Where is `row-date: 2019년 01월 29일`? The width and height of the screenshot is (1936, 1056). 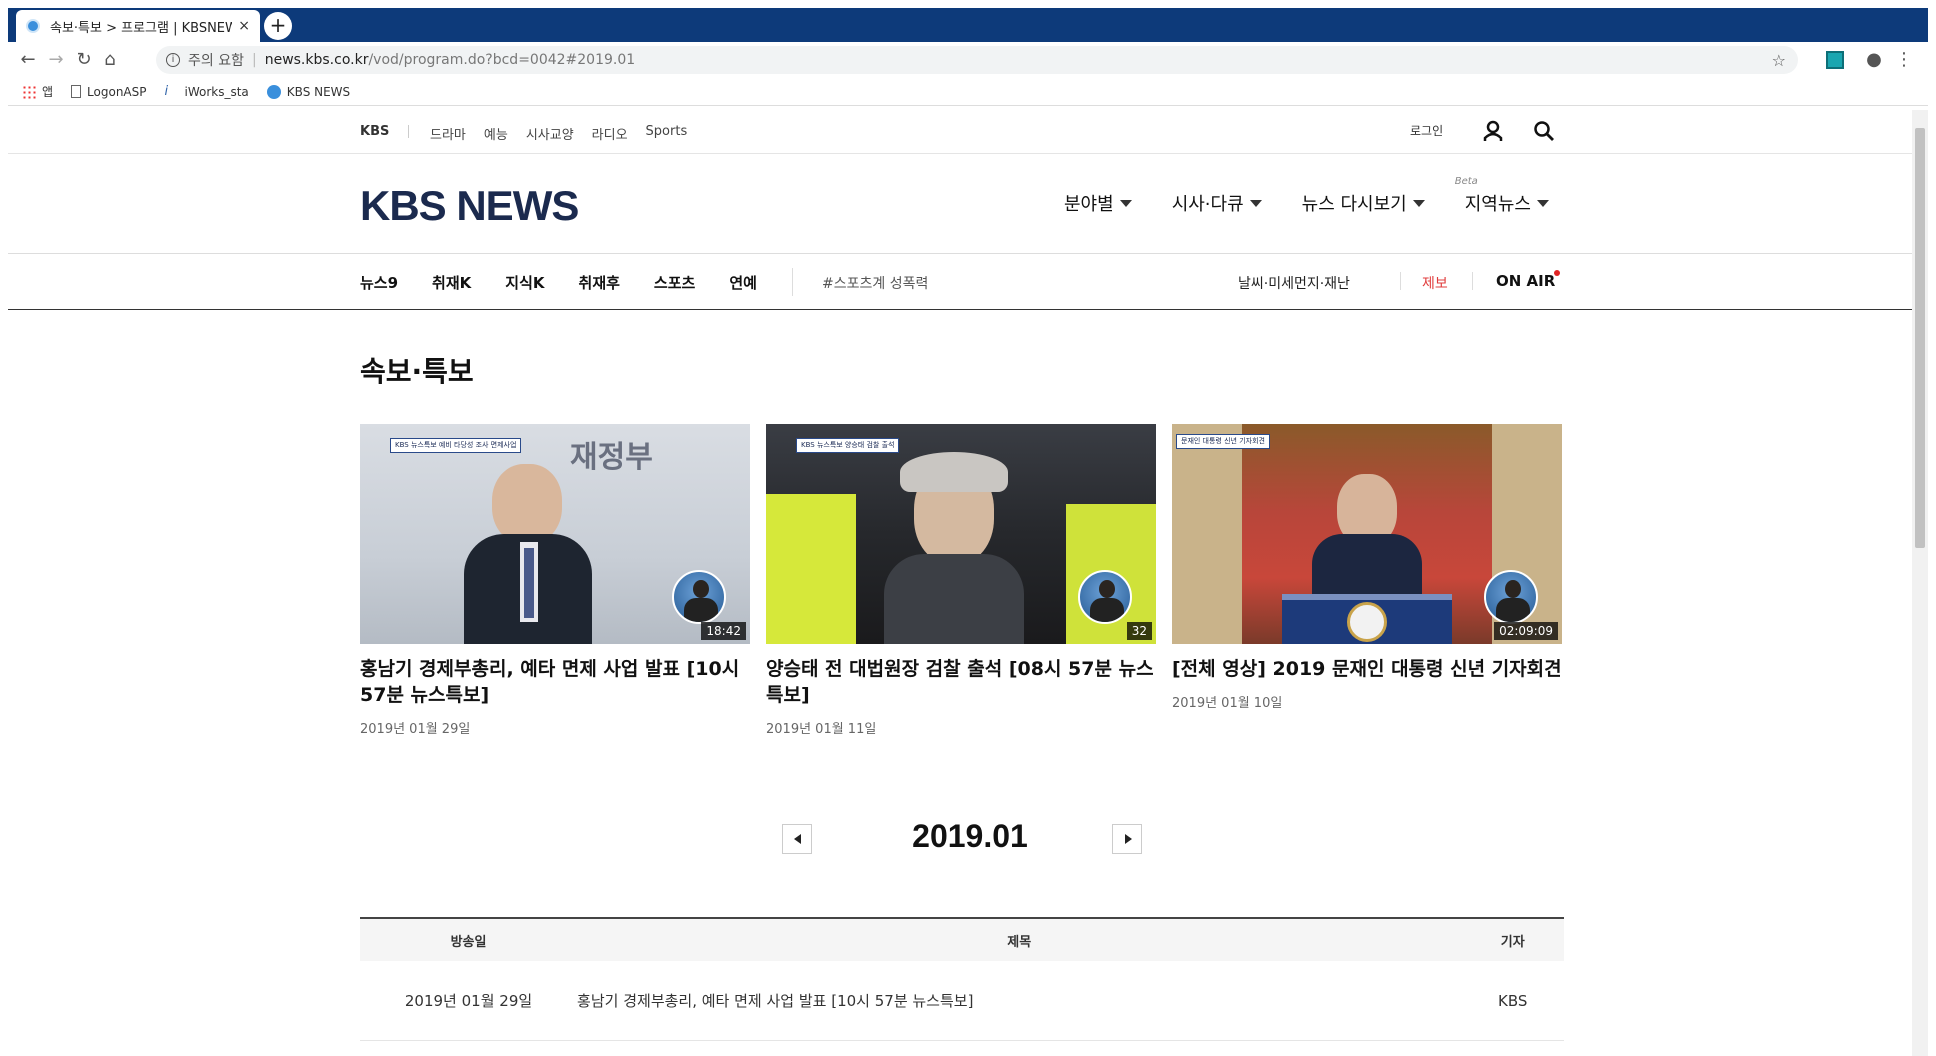
row-date: 2019년 01월 29일 is located at coordinates (468, 1001).